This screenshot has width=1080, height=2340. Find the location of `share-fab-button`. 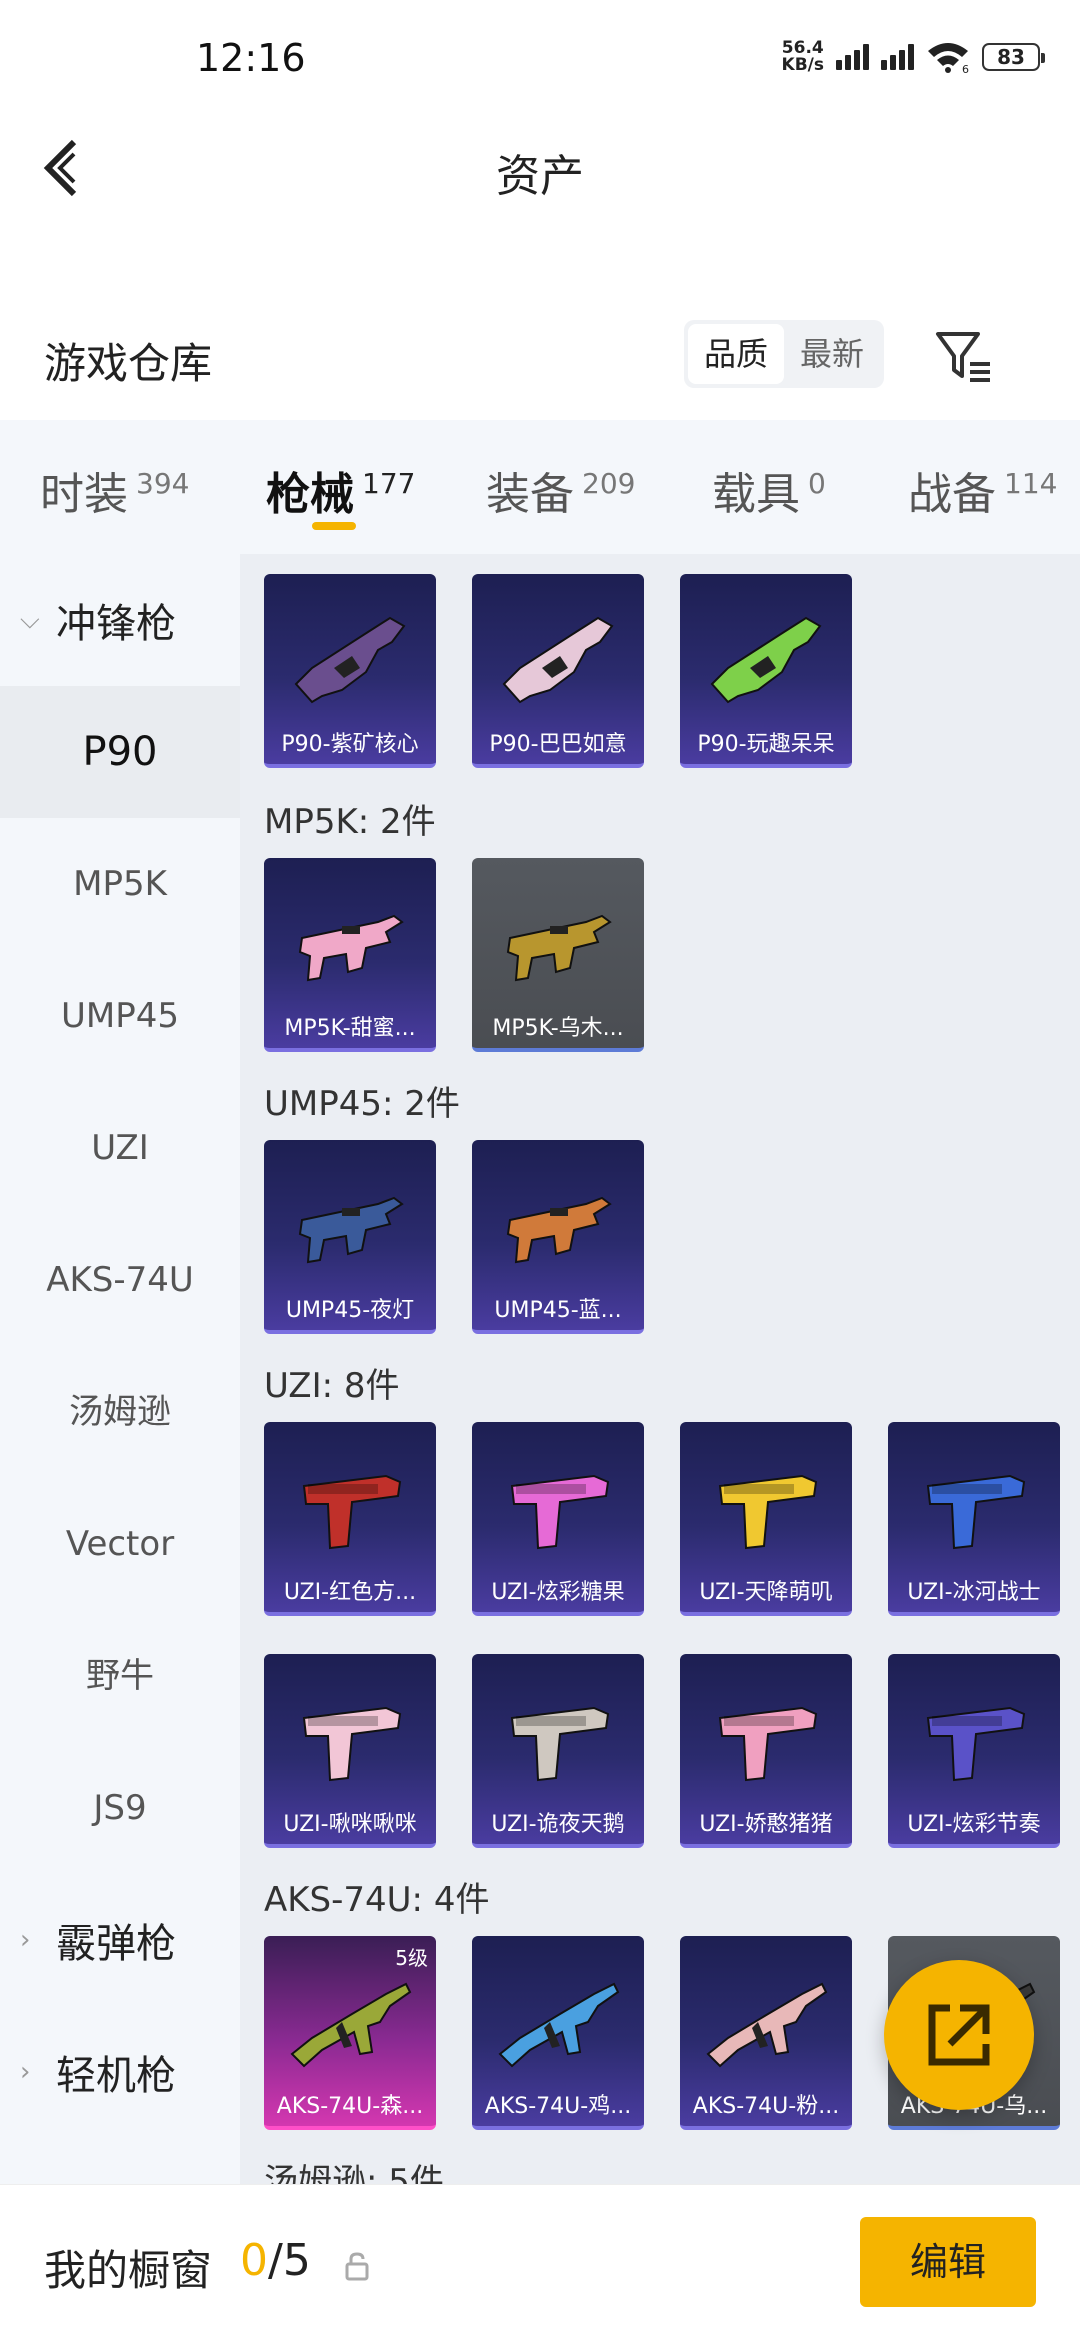

share-fab-button is located at coordinates (959, 2035).